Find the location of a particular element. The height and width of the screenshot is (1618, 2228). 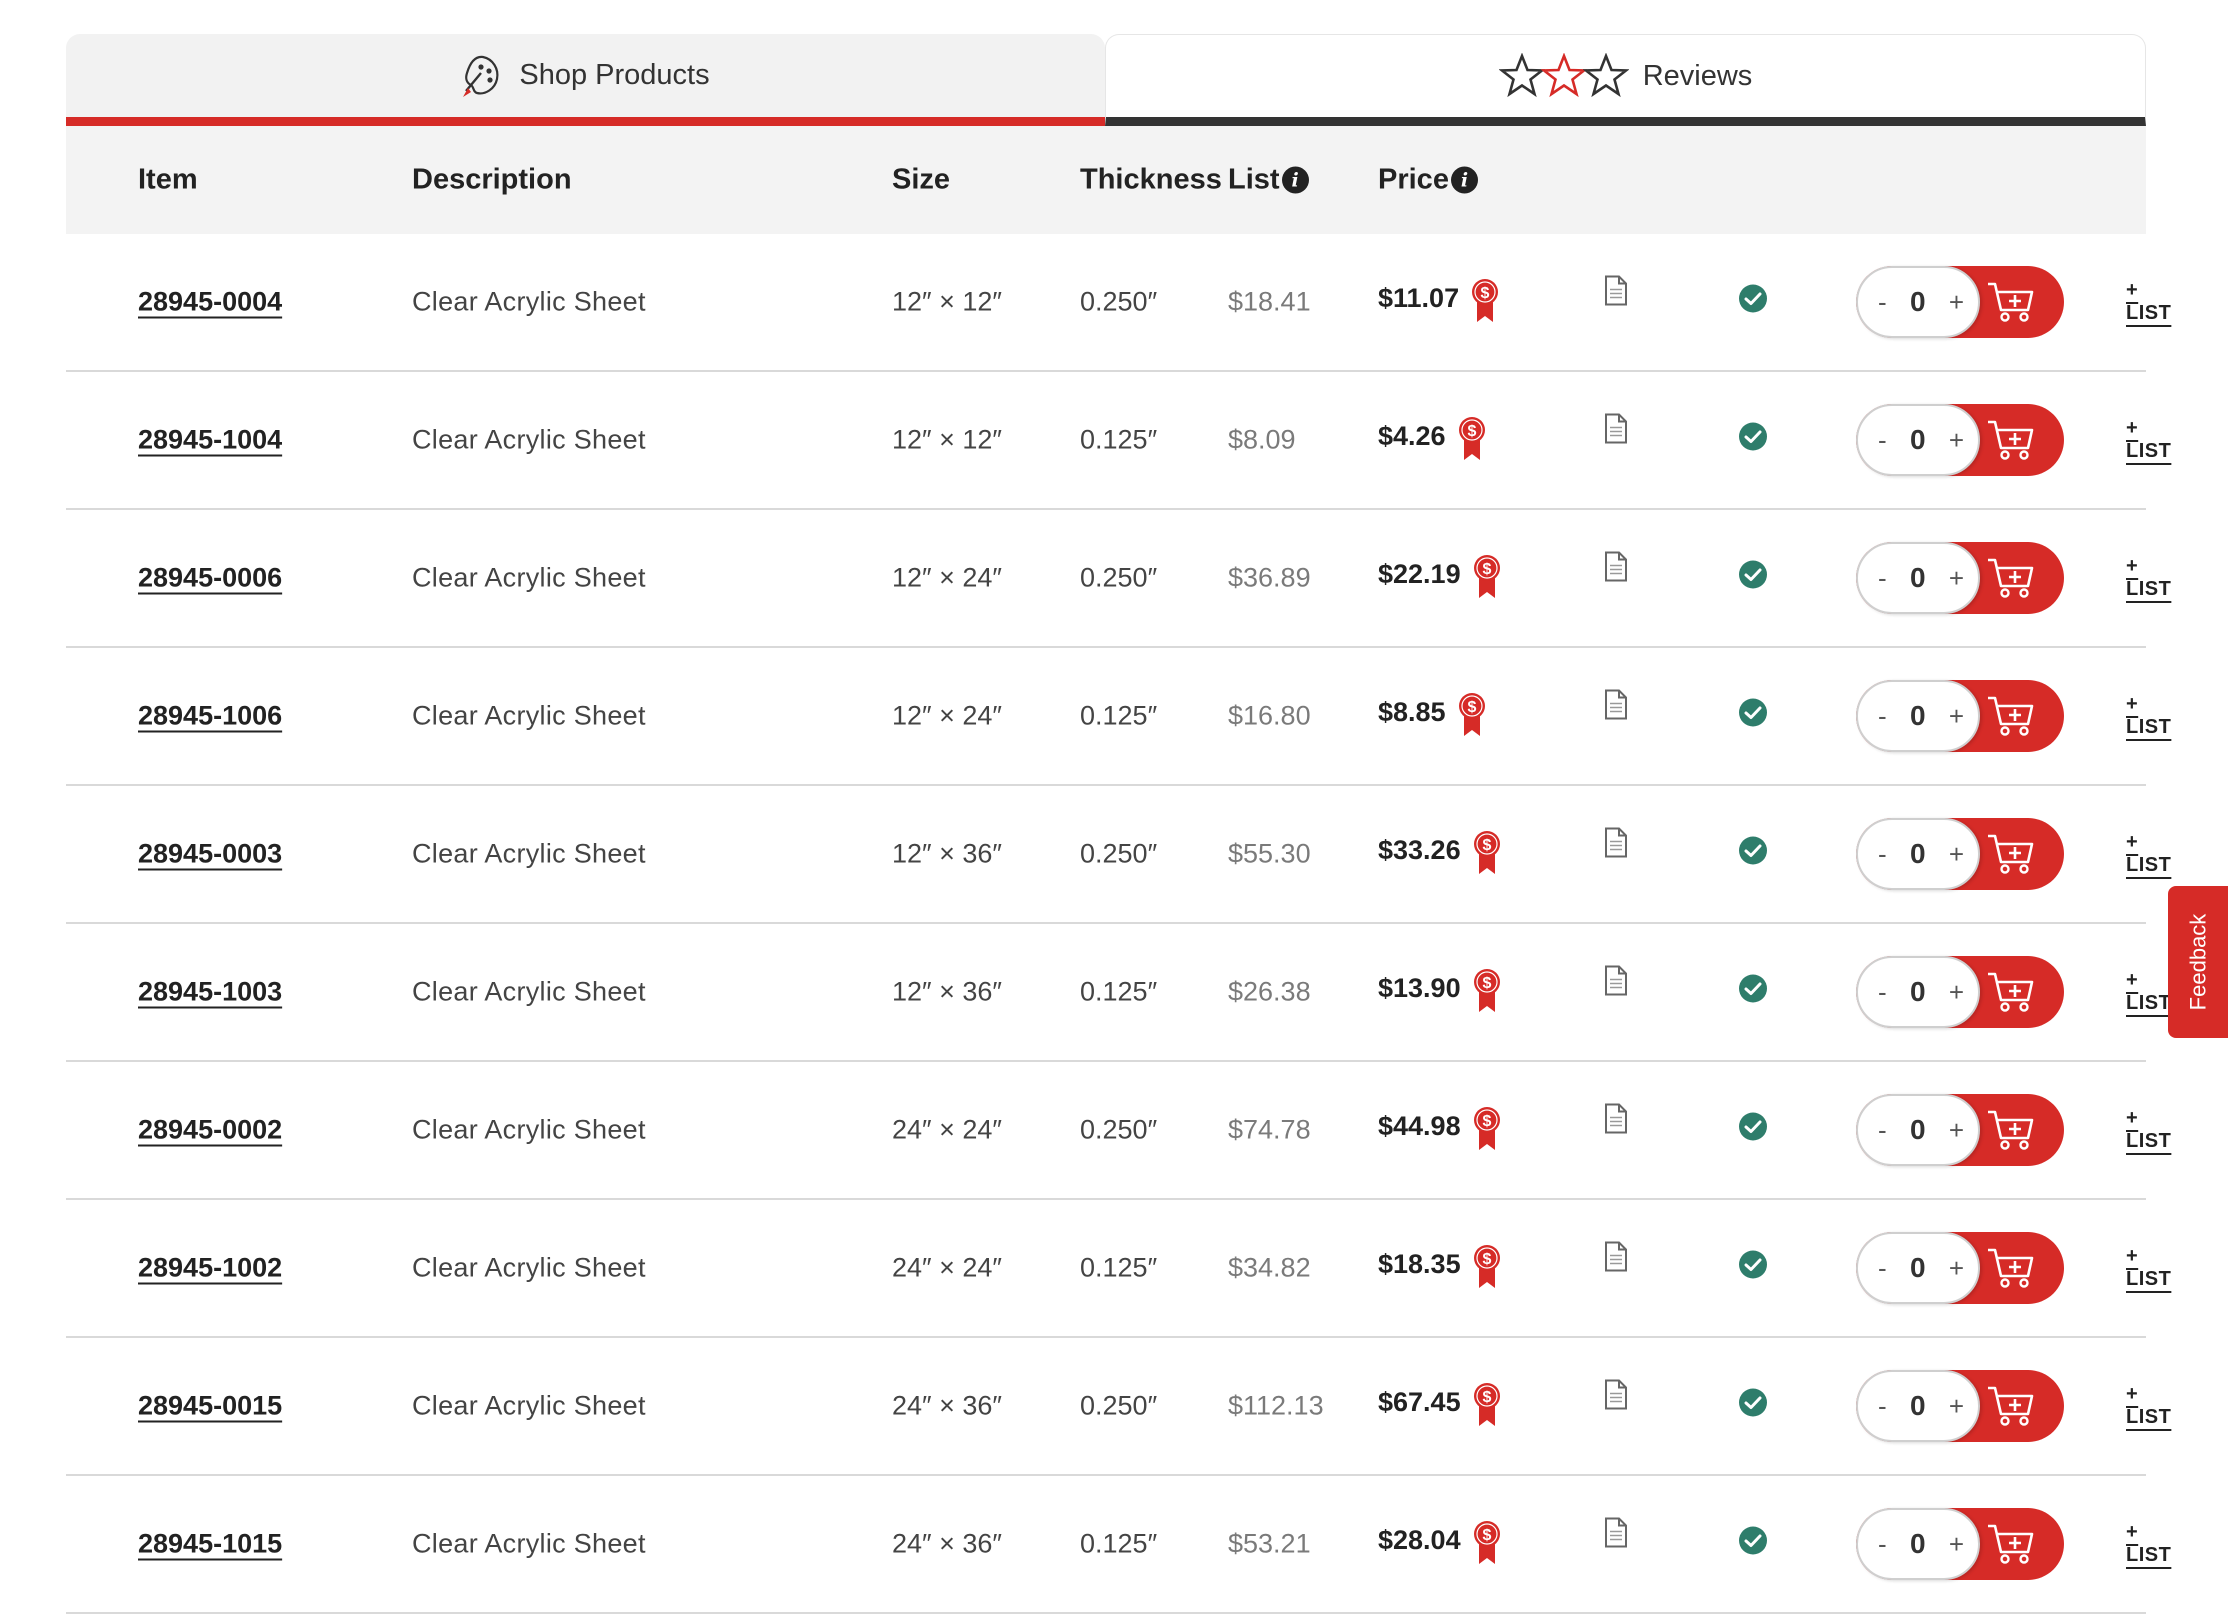

item-number-link: 28945-1015 is located at coordinates (210, 1544).